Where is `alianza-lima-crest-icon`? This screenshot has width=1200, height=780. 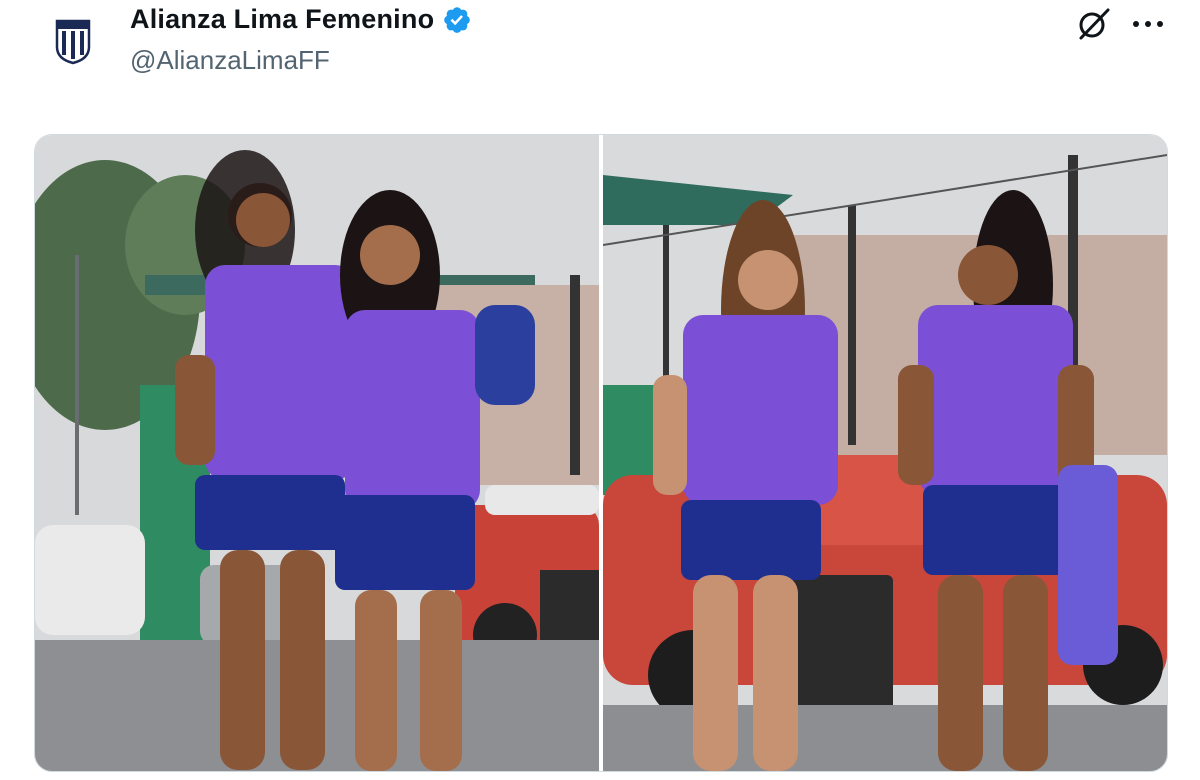 alianza-lima-crest-icon is located at coordinates (73, 42).